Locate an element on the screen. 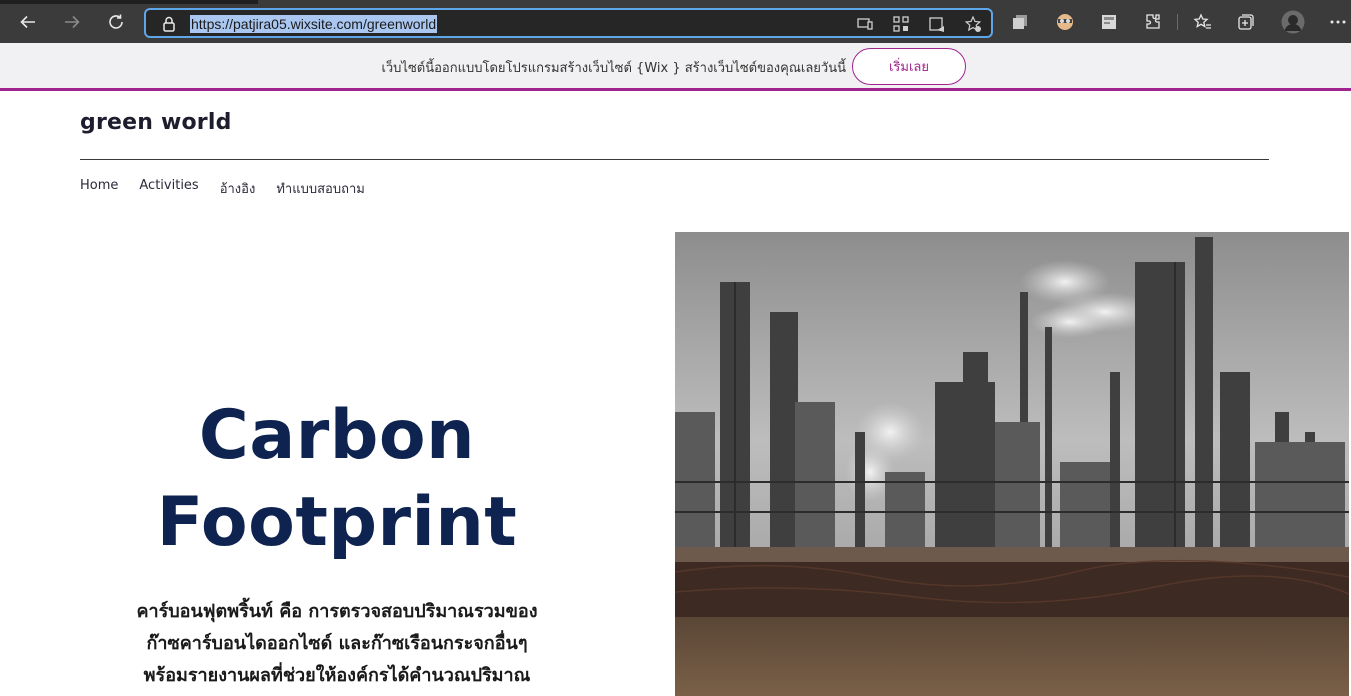 The image size is (1351, 696). tab-strip is located at coordinates (129, 2).